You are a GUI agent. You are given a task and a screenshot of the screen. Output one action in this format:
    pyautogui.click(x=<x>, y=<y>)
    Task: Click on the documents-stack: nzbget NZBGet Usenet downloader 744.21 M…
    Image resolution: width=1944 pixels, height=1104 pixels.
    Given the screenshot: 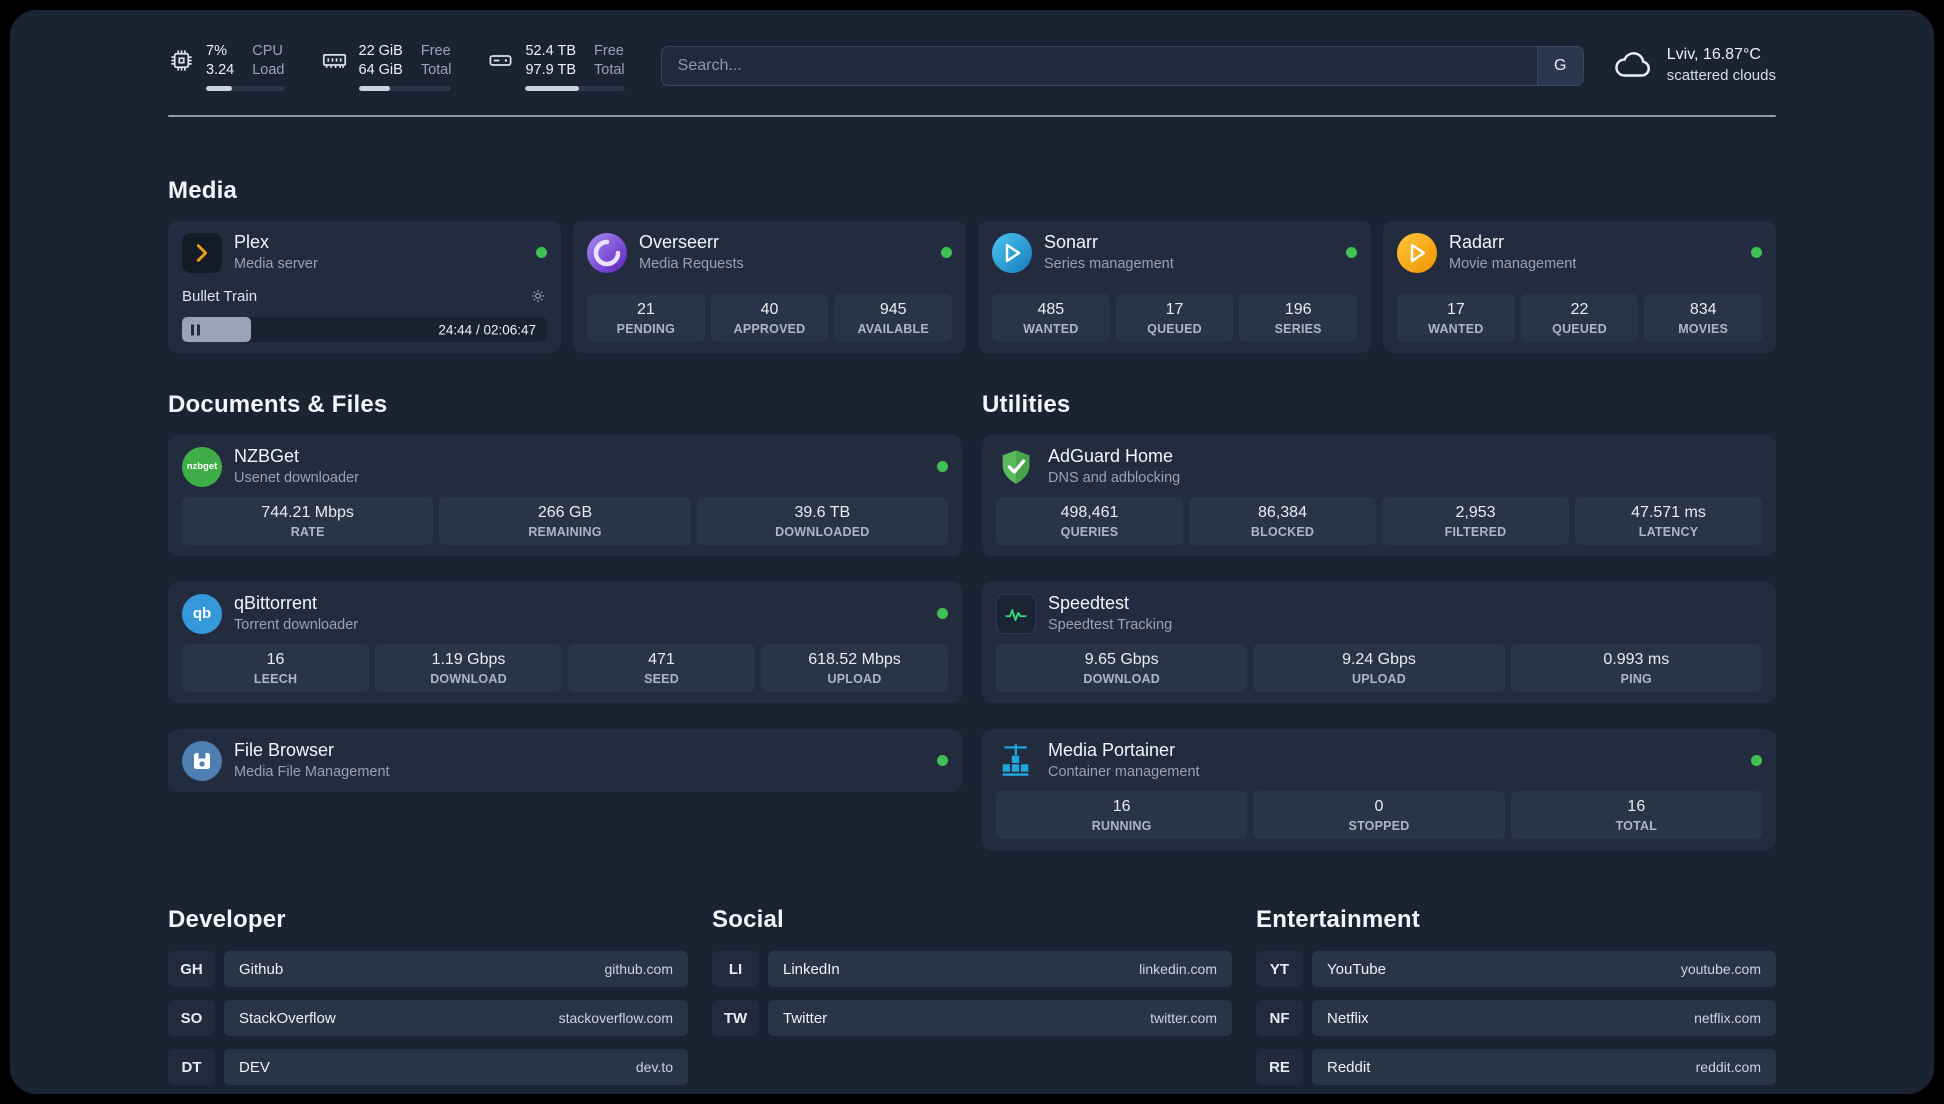 What is the action you would take?
    pyautogui.click(x=565, y=614)
    